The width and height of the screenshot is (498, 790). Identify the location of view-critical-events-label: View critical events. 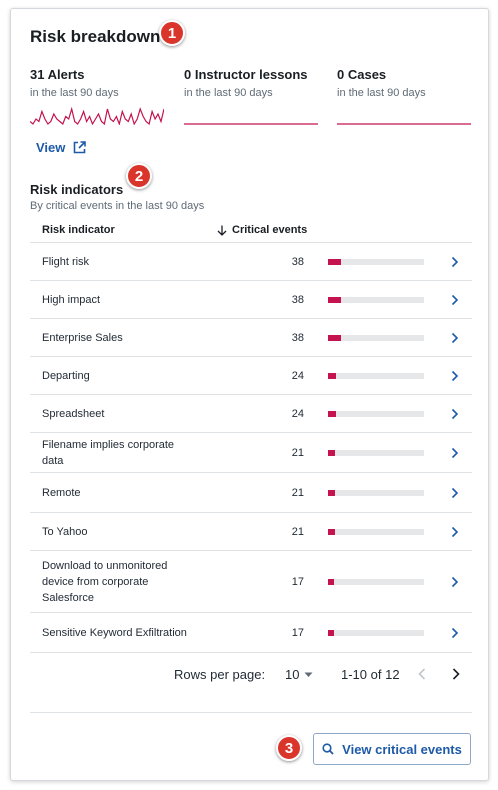
(402, 749).